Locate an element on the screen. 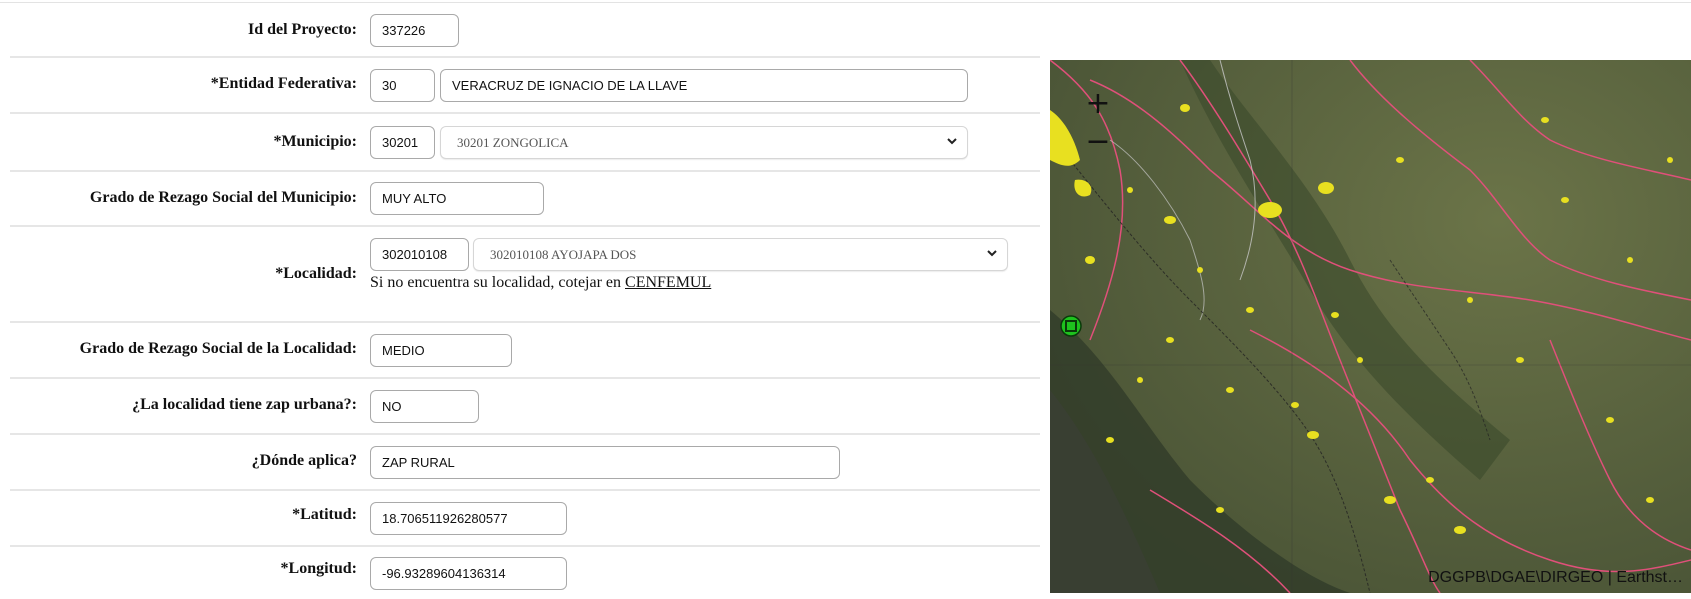 The height and width of the screenshot is (599, 1691). row-municipio: *Municipio: 30201 30201 ZONGOLICA is located at coordinates (525, 143).